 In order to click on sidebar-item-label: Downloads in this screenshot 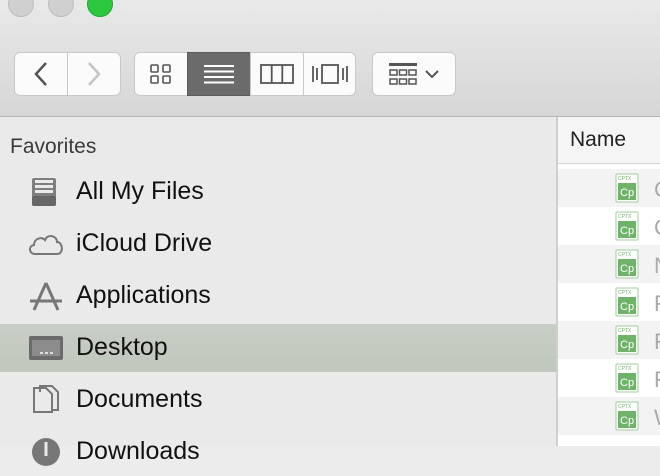, I will do `click(138, 451)`.